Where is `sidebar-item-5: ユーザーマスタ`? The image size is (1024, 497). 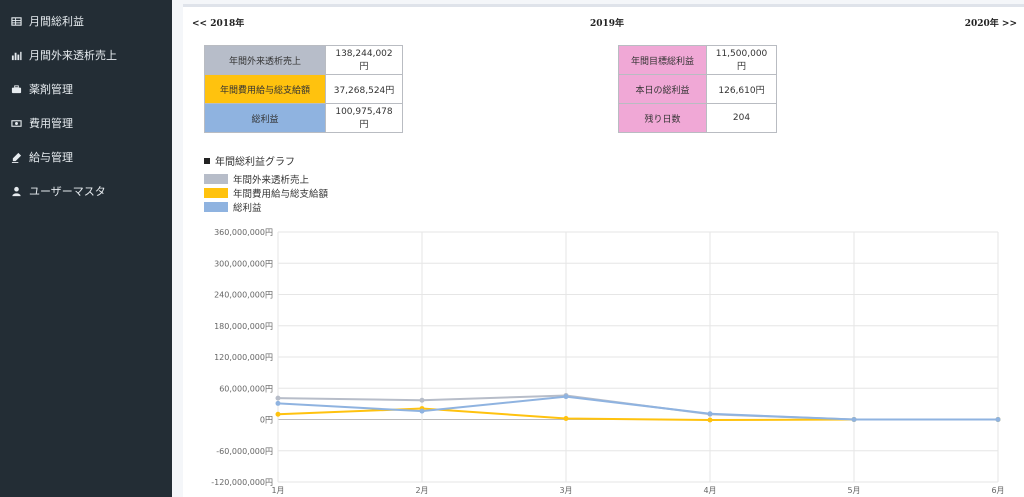 sidebar-item-5: ユーザーマスタ is located at coordinates (86, 191).